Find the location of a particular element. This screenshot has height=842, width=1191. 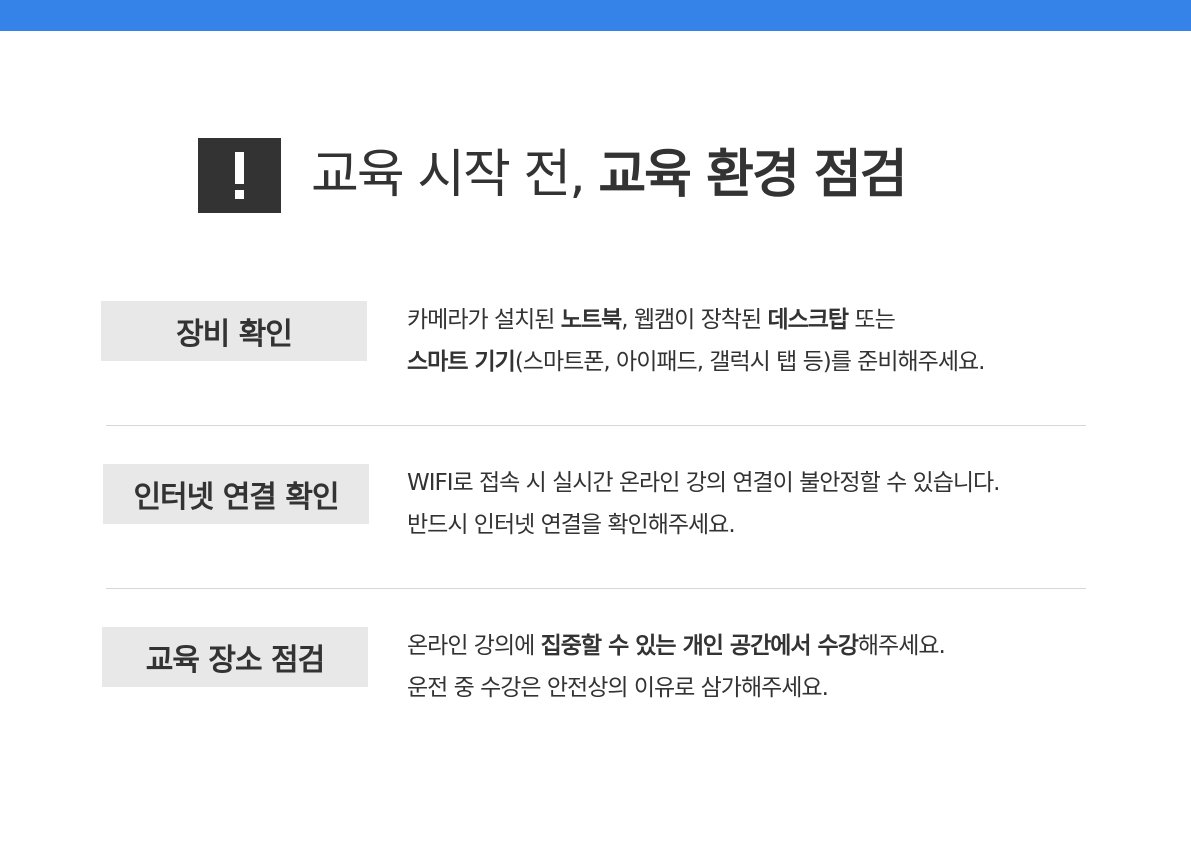

description-line: 온라인 강의에 집중할 수 있는 개인 공간에서 수강해주세요. is located at coordinates (752, 646).